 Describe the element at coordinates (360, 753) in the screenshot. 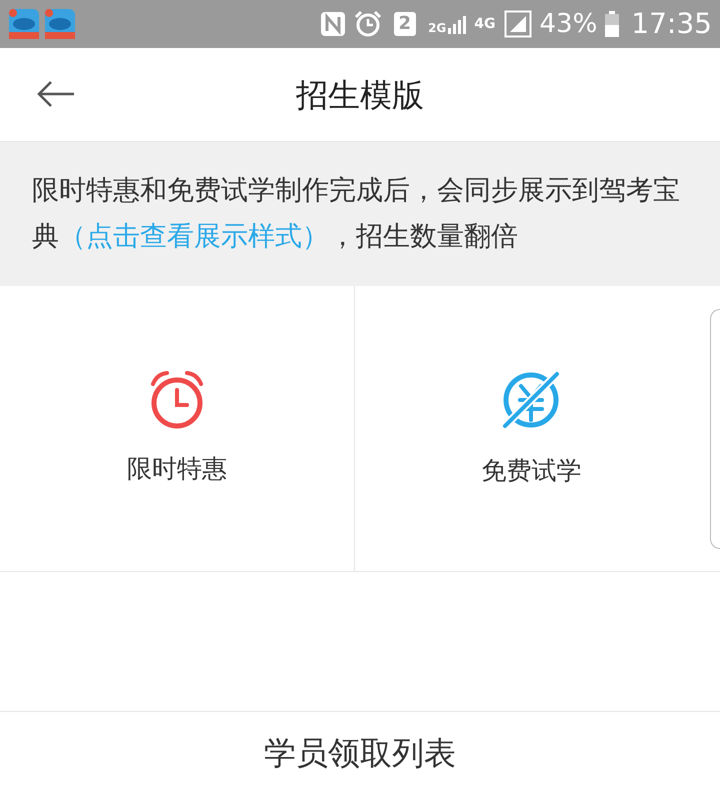

I see `student-claim-list-button: 学员领取列表` at that location.